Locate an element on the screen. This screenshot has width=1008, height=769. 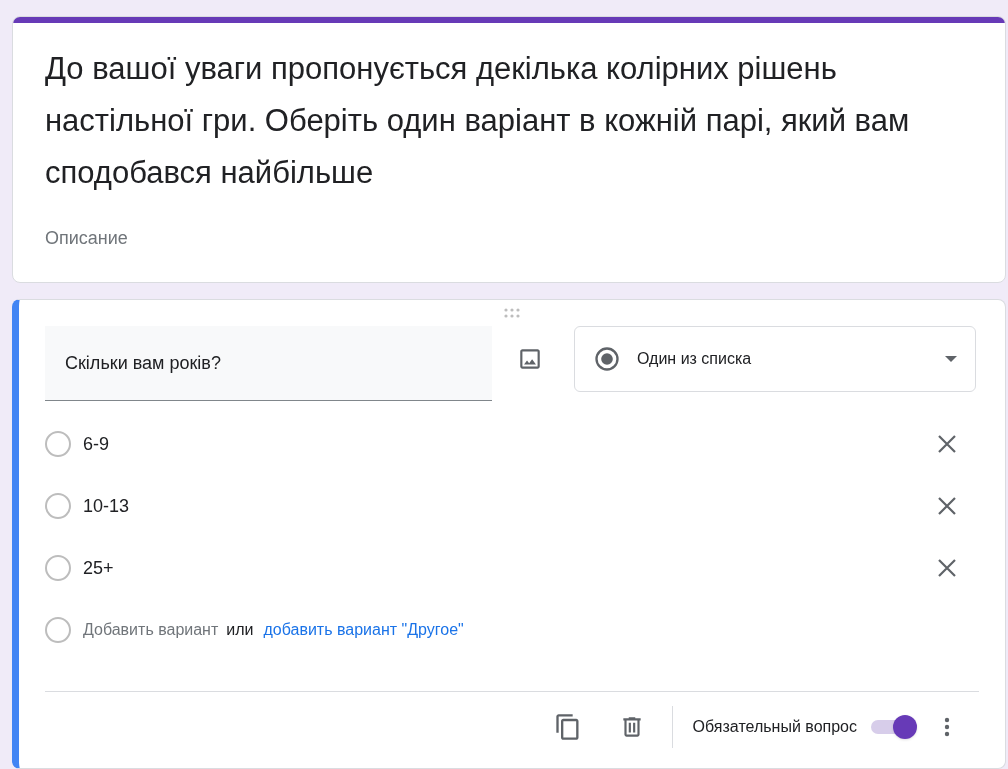
option-label: 25+ is located at coordinates (509, 568).